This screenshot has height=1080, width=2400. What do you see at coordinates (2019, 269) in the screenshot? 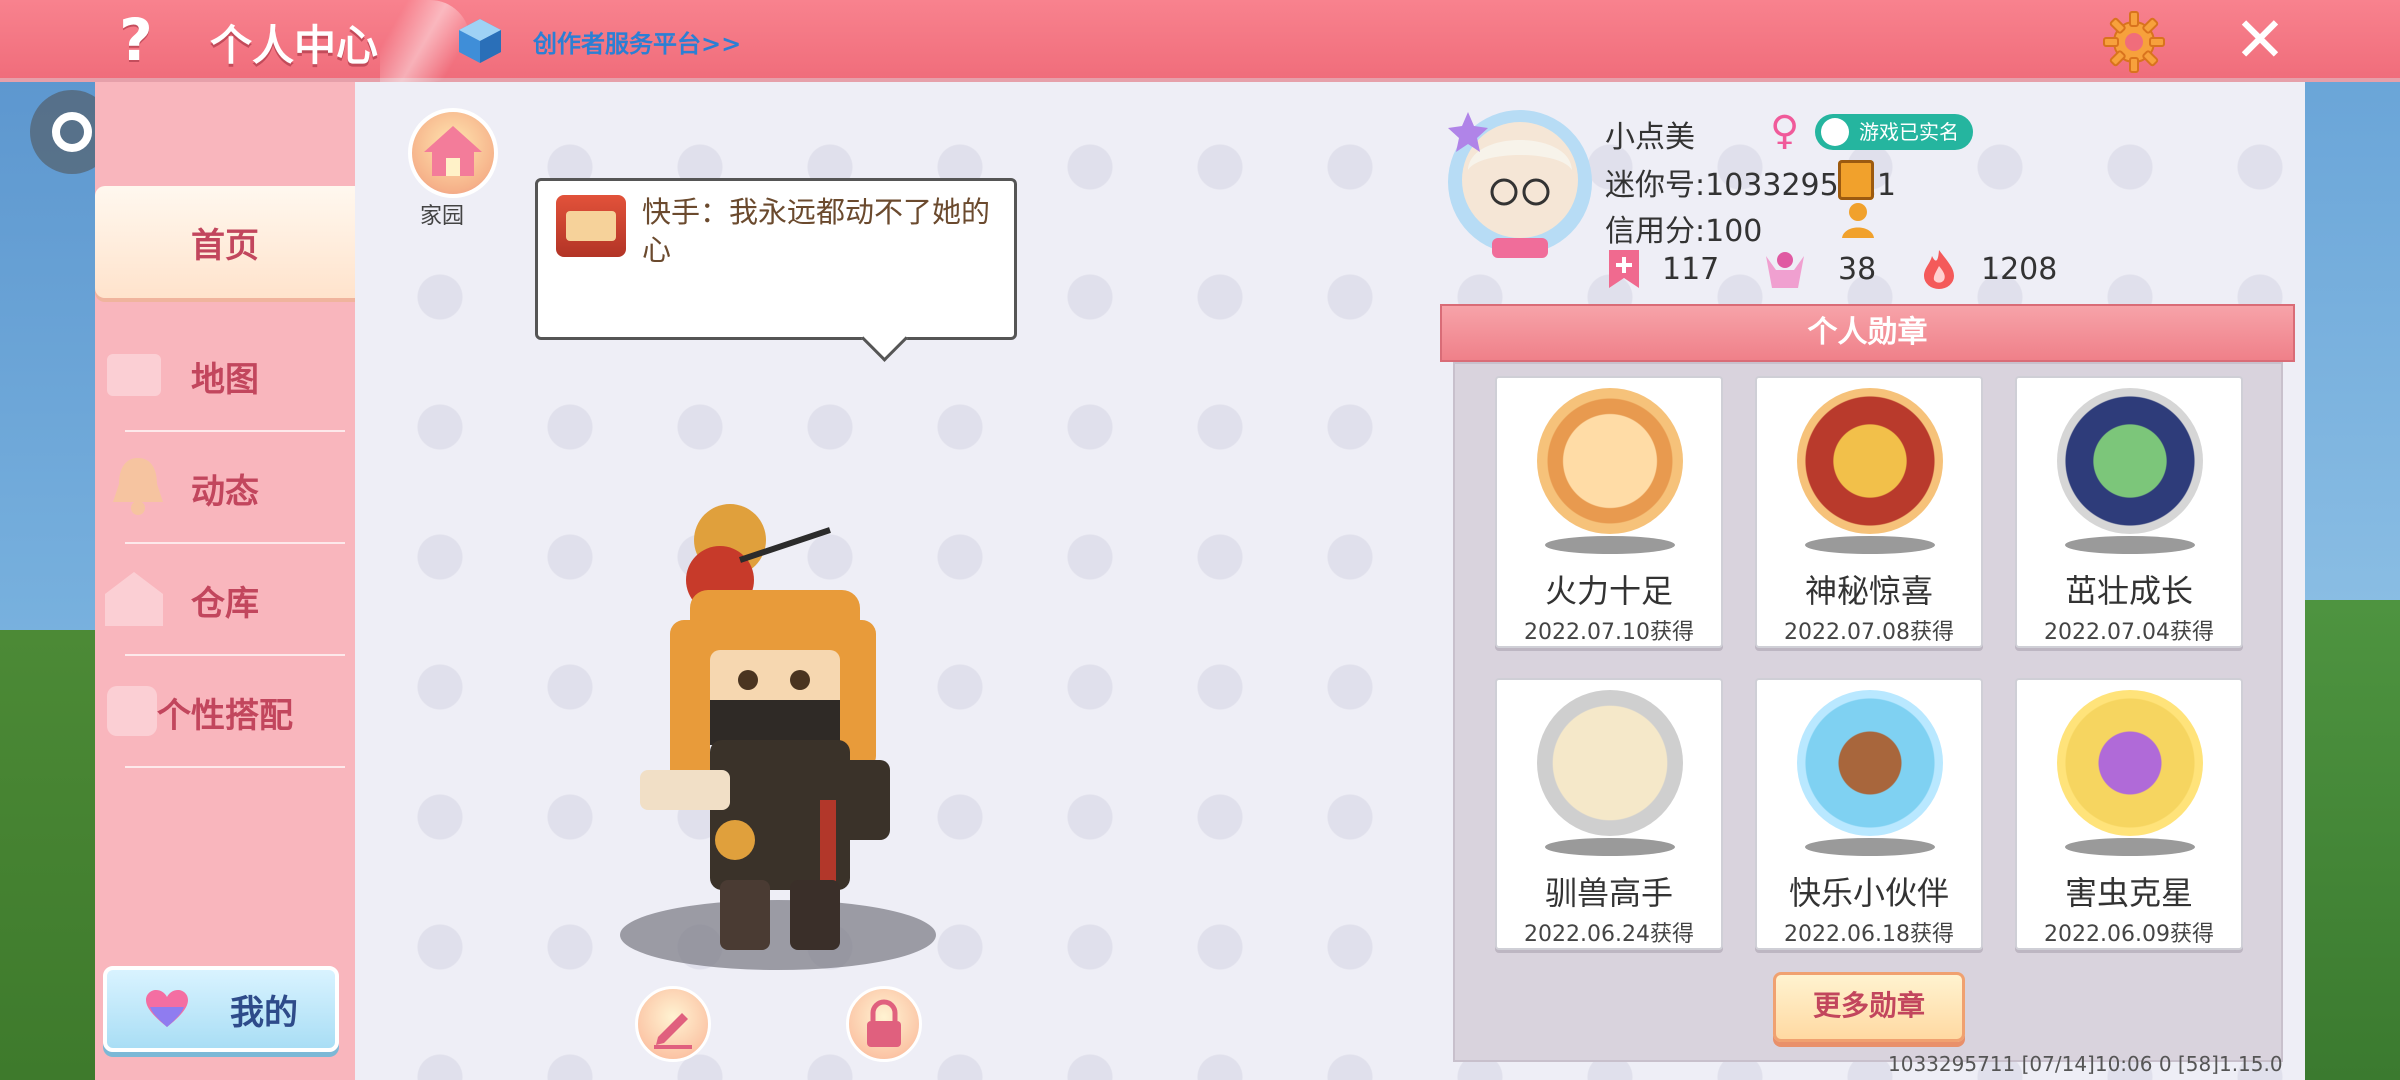
I see `heat-count: 1208` at bounding box center [2019, 269].